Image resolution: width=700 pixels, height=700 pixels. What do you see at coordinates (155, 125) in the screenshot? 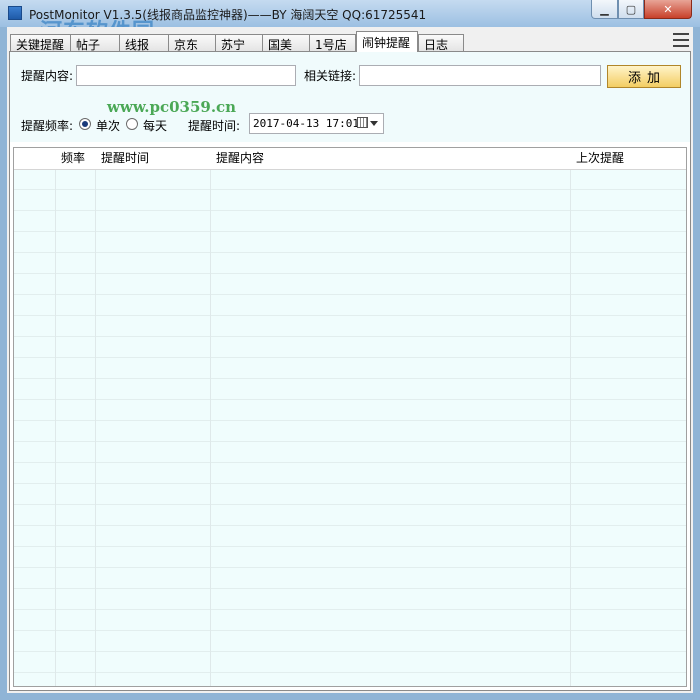
I see `freq-daily-label: 每天` at bounding box center [155, 125].